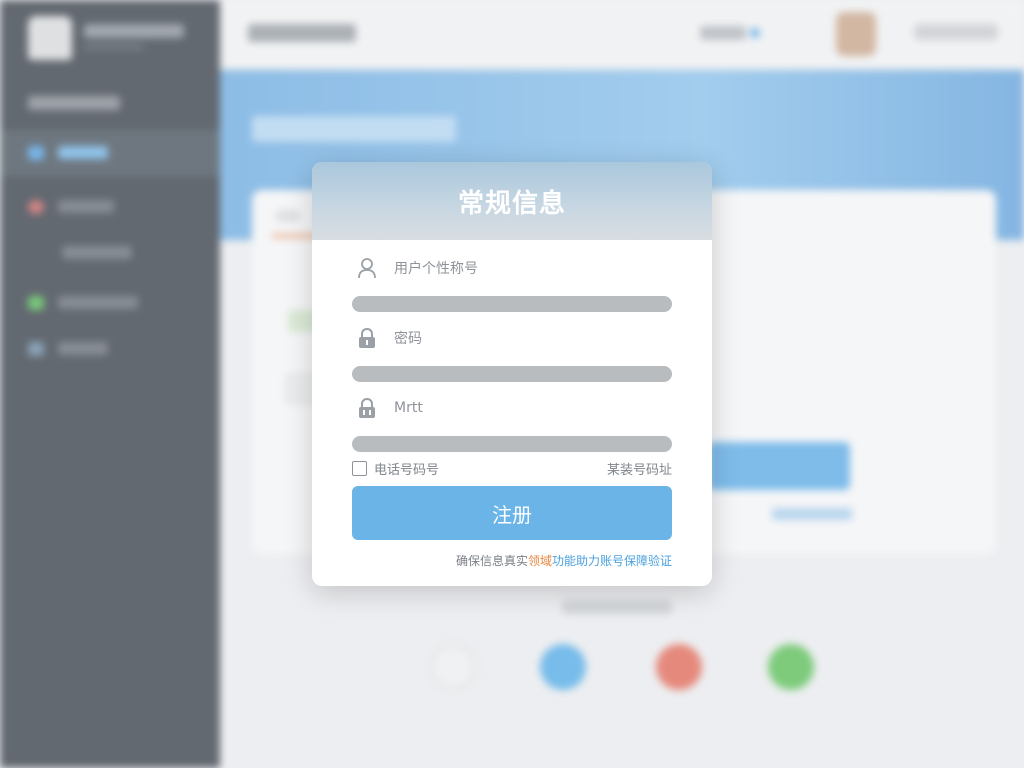 This screenshot has height=768, width=1024. I want to click on phone-checkbox, so click(359, 468).